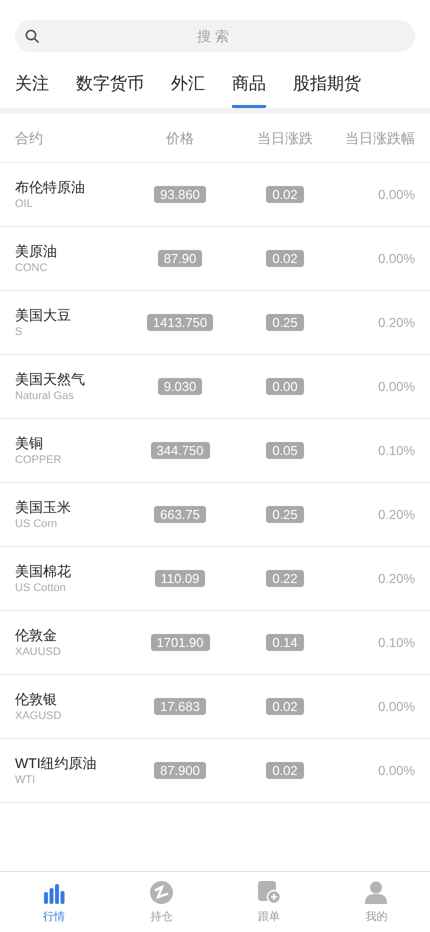 This screenshot has width=430, height=932. Describe the element at coordinates (180, 514) in the screenshot. I see `price-badge: 663.75` at that location.